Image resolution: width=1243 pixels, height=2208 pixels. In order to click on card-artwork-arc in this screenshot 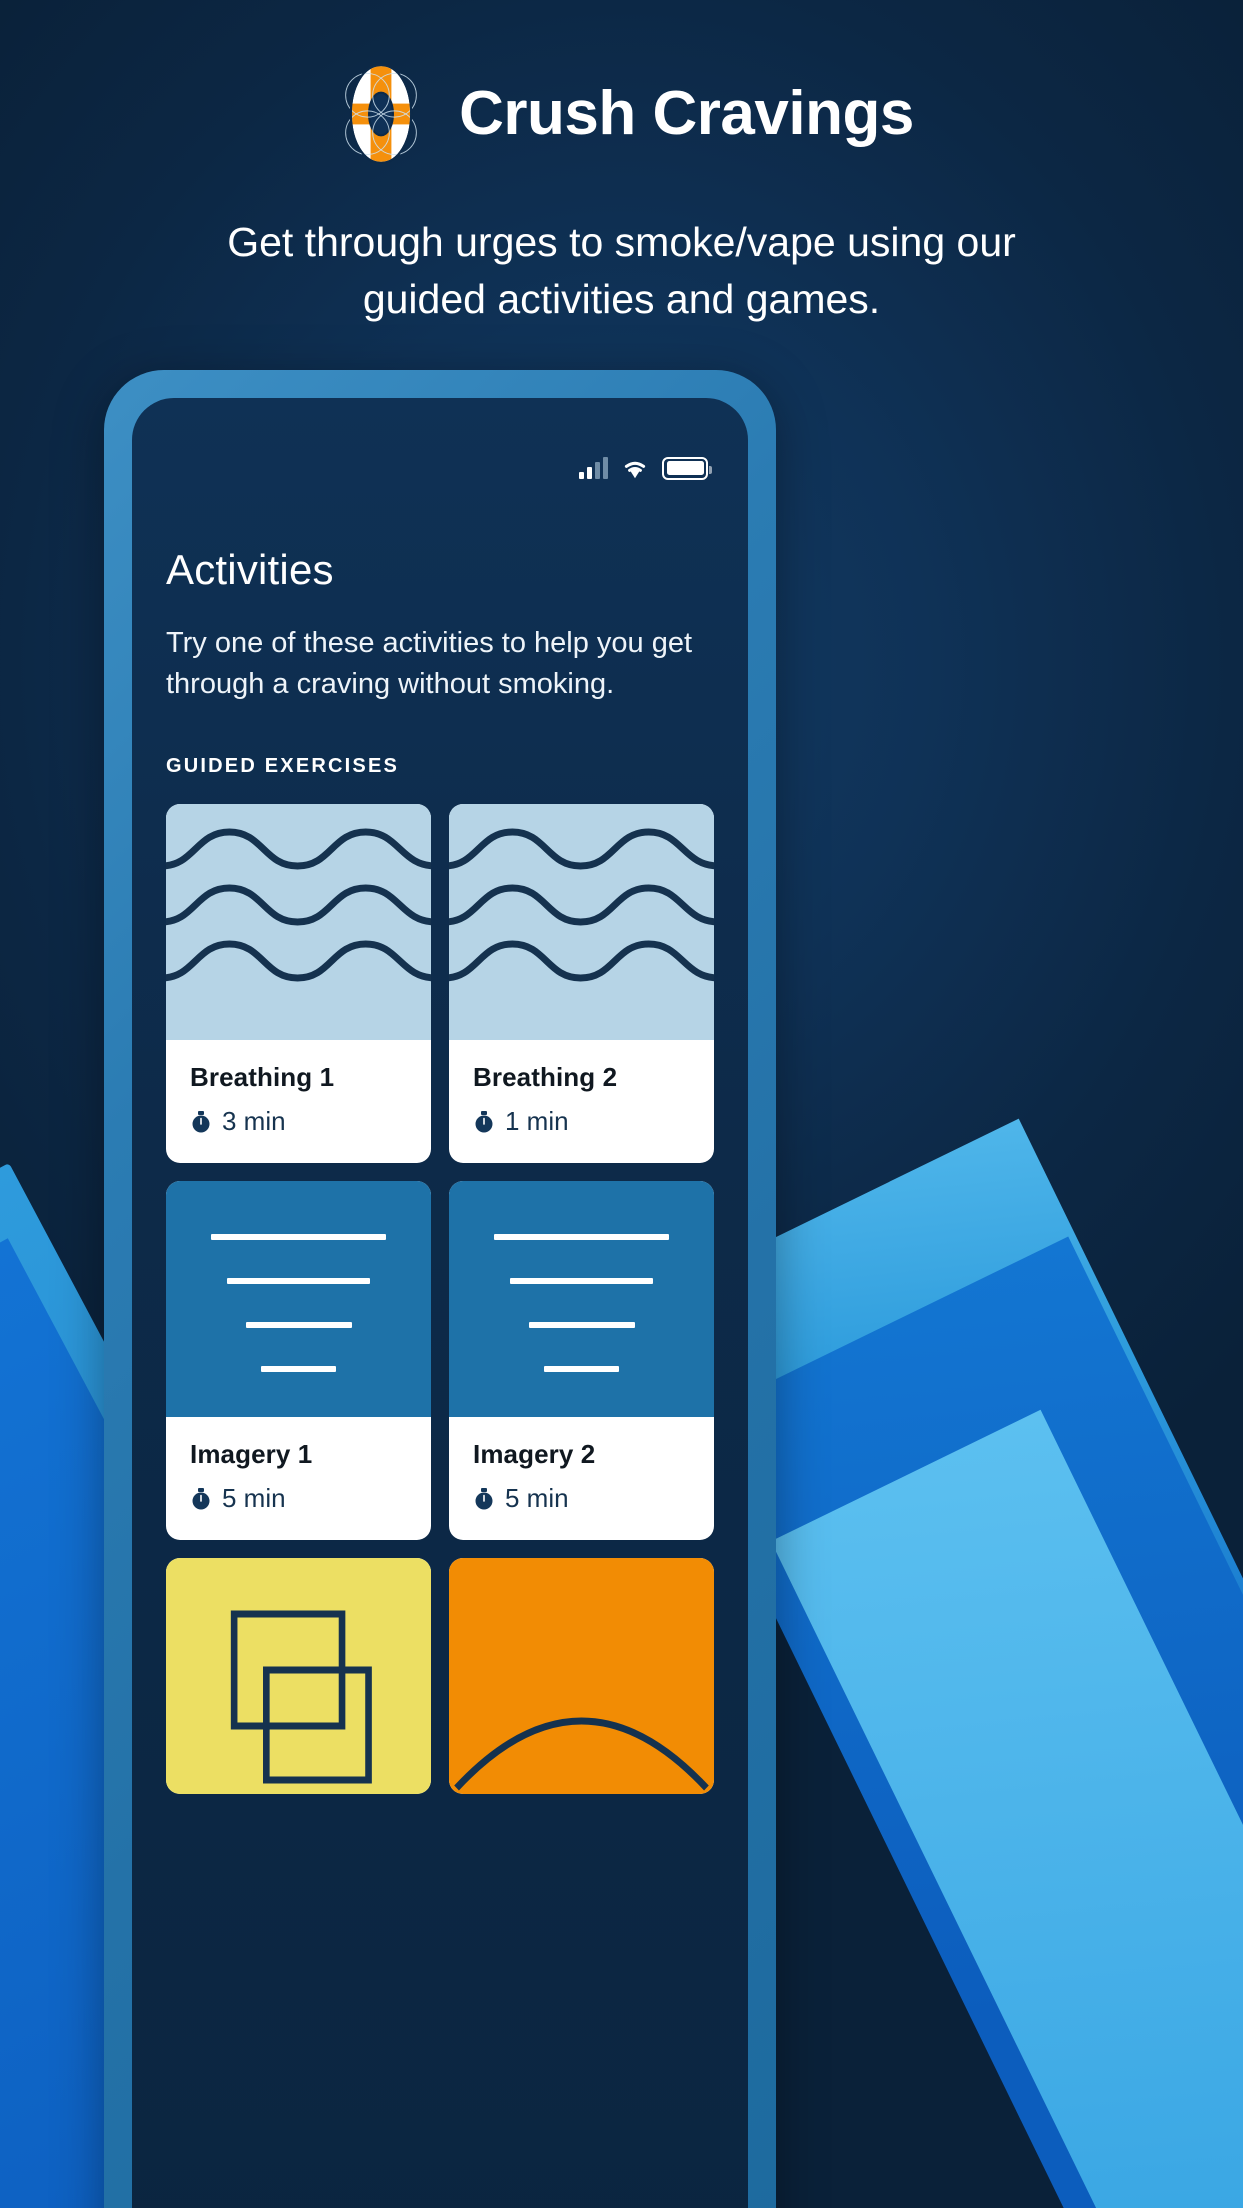, I will do `click(581, 1676)`.